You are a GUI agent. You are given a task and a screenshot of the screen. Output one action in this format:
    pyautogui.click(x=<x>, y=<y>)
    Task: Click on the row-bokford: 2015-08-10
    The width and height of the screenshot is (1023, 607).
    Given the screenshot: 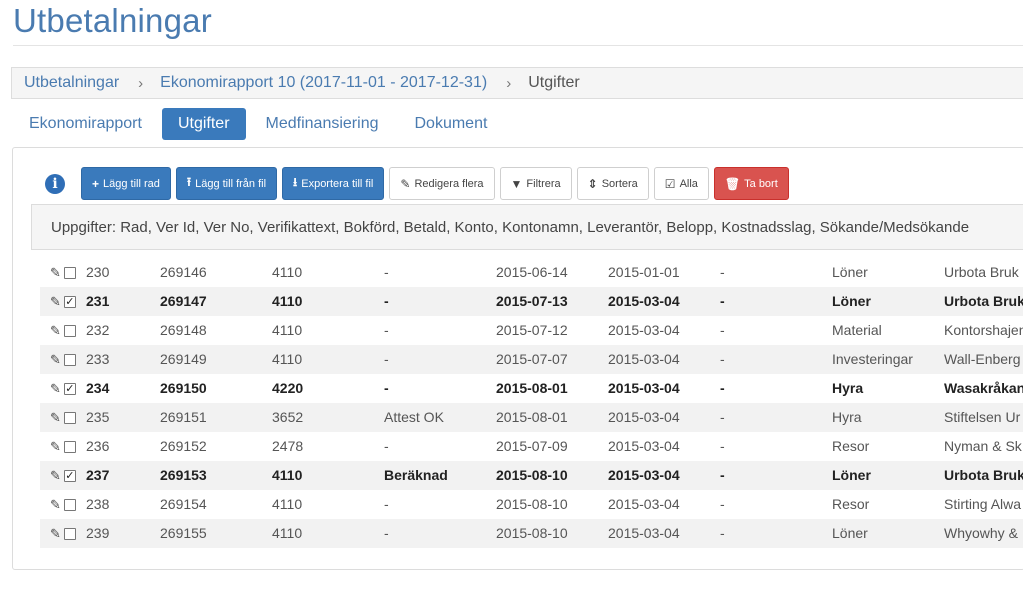 What is the action you would take?
    pyautogui.click(x=532, y=533)
    